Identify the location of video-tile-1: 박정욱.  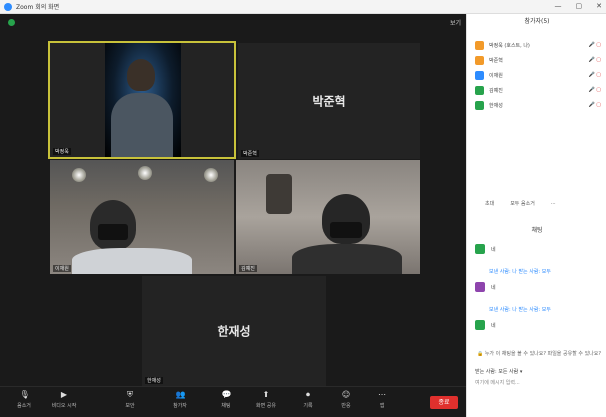
(142, 100).